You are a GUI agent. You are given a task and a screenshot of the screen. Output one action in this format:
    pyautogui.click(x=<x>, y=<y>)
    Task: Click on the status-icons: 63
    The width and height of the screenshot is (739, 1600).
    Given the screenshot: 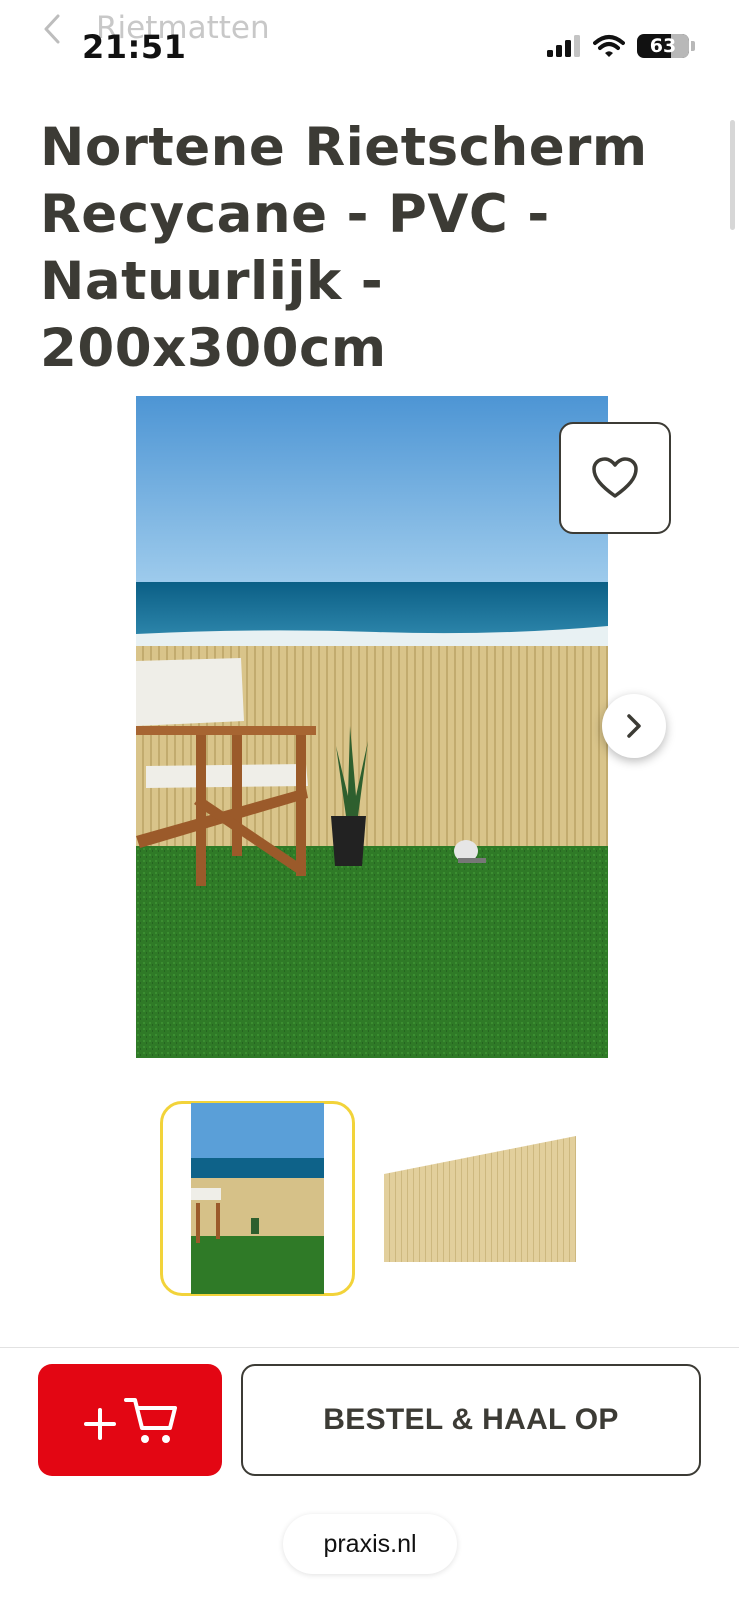 What is the action you would take?
    pyautogui.click(x=621, y=46)
    